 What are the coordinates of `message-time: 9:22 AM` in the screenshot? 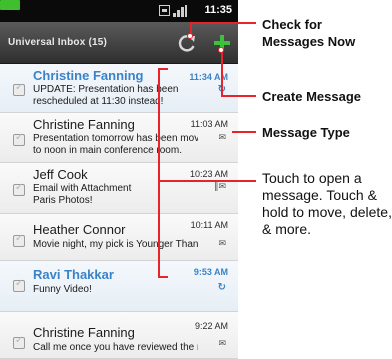 It's located at (211, 326).